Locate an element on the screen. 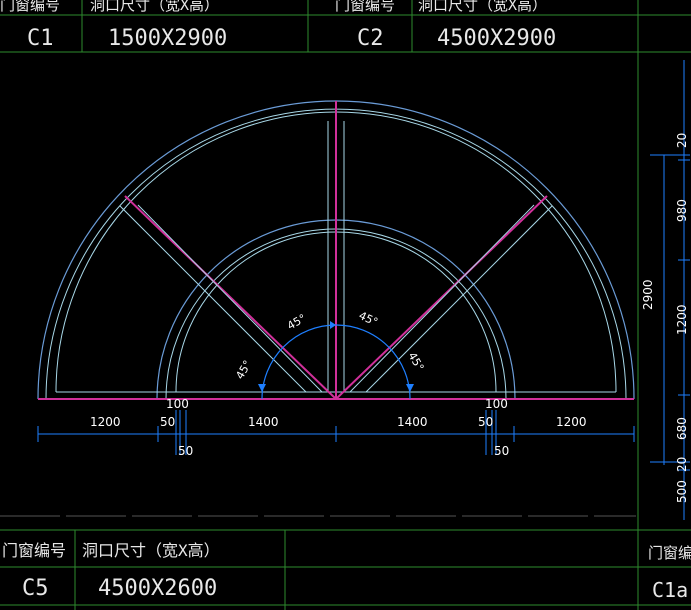 This screenshot has height=610, width=691. right-diagonal-mullion is located at coordinates (441, 297).